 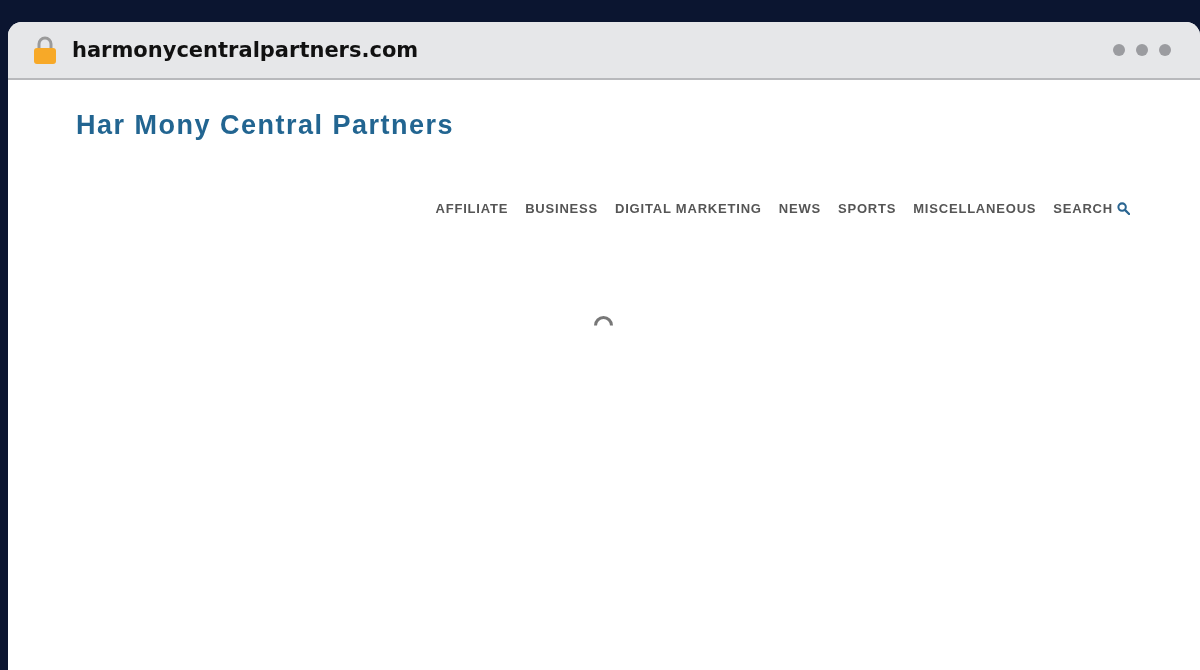 What do you see at coordinates (245, 50) in the screenshot?
I see `url-text: harmonycentralpartners.com` at bounding box center [245, 50].